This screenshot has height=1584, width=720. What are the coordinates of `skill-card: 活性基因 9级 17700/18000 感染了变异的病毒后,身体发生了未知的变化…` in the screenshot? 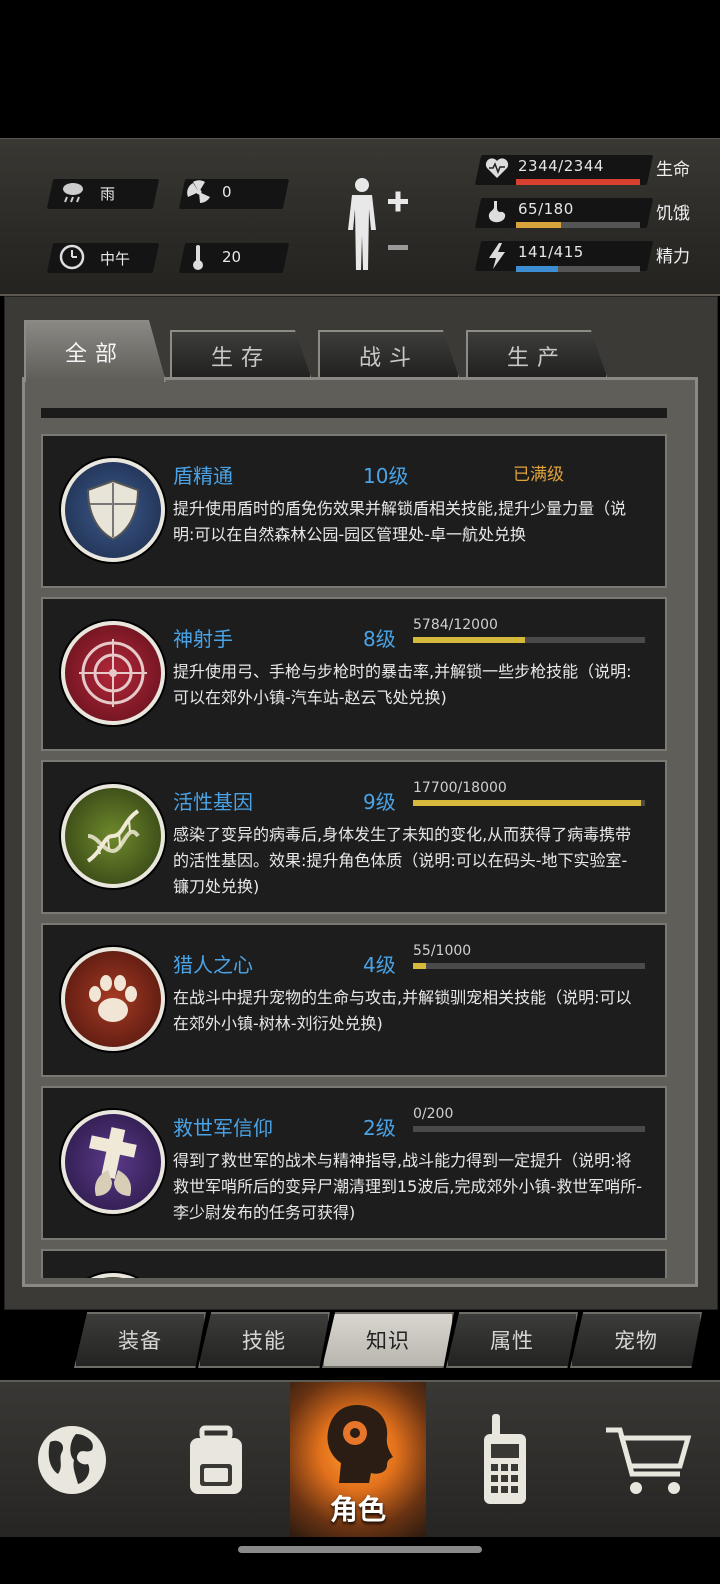 It's located at (354, 837).